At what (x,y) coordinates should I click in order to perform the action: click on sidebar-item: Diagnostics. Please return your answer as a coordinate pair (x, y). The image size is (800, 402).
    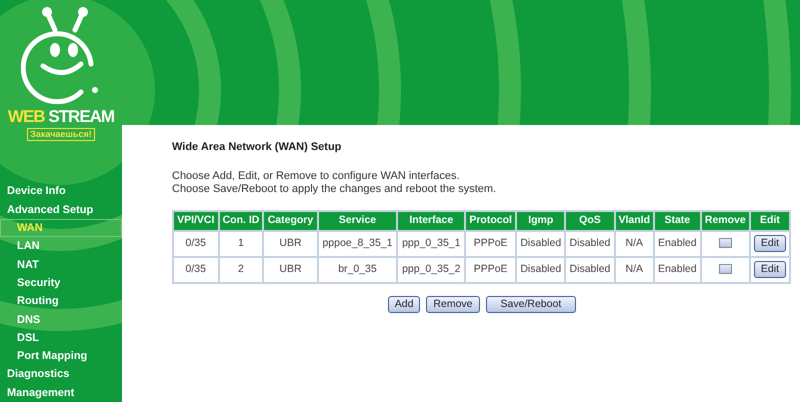
    Looking at the image, I should click on (61, 374).